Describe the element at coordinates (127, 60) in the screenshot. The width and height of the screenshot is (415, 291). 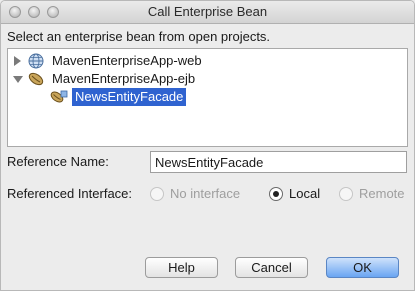
I see `tree-item-label: MavenEnterpriseApp-web` at that location.